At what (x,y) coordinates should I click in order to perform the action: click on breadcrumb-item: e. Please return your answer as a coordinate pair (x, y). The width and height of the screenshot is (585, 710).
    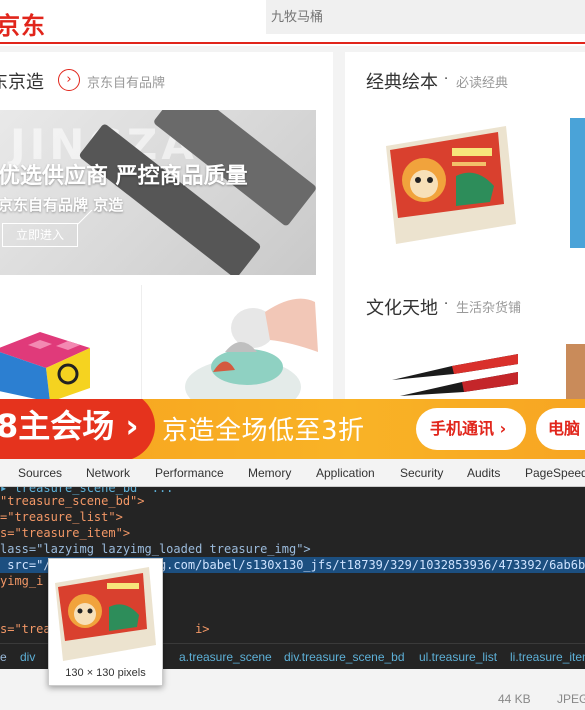
    Looking at the image, I should click on (3, 657).